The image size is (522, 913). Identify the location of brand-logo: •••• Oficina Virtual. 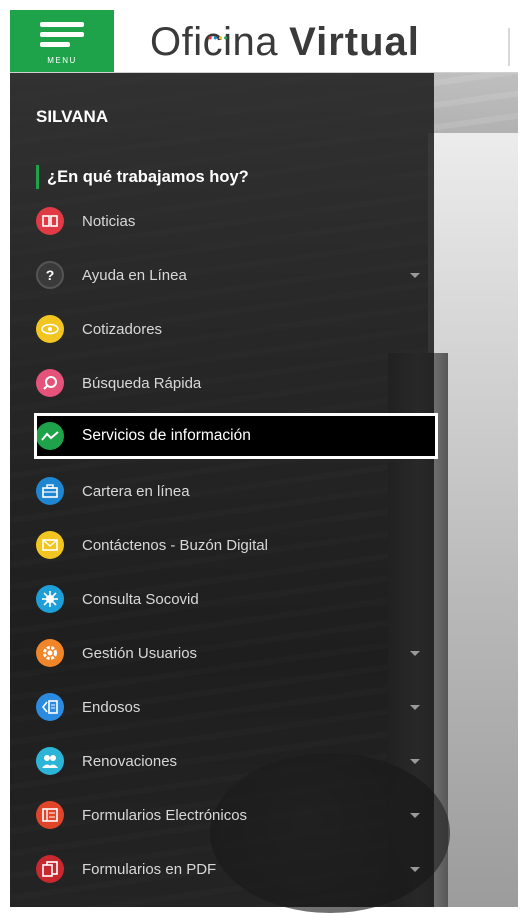
(285, 42).